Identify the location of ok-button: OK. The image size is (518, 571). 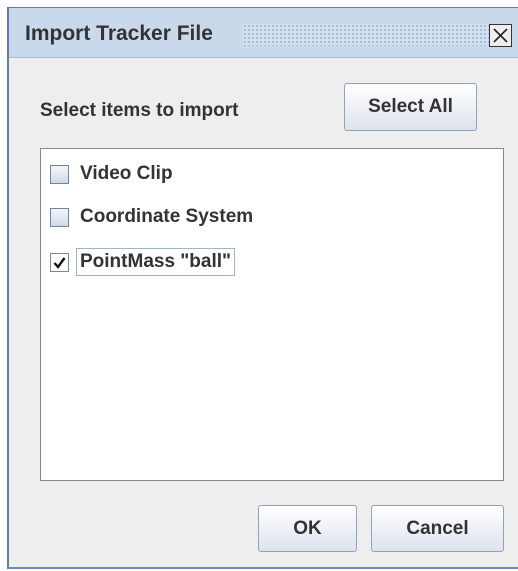
(307, 528).